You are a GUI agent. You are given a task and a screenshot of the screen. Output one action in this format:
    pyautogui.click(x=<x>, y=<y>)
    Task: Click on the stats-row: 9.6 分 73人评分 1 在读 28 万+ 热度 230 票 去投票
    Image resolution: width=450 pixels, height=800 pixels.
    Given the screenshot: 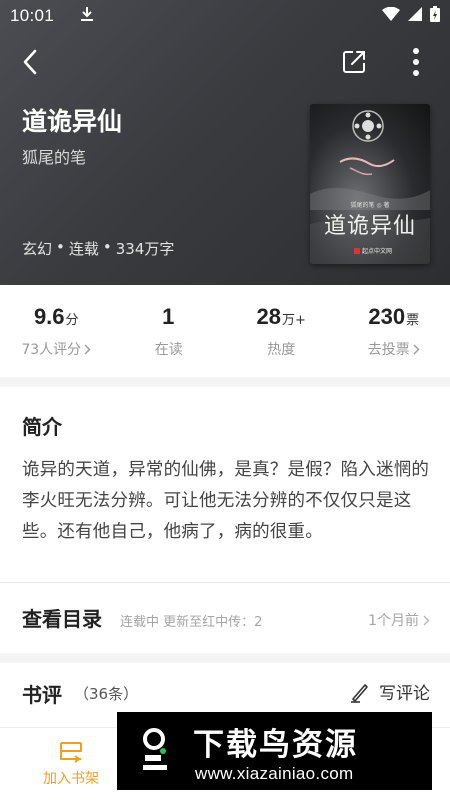 What is the action you would take?
    pyautogui.click(x=225, y=331)
    